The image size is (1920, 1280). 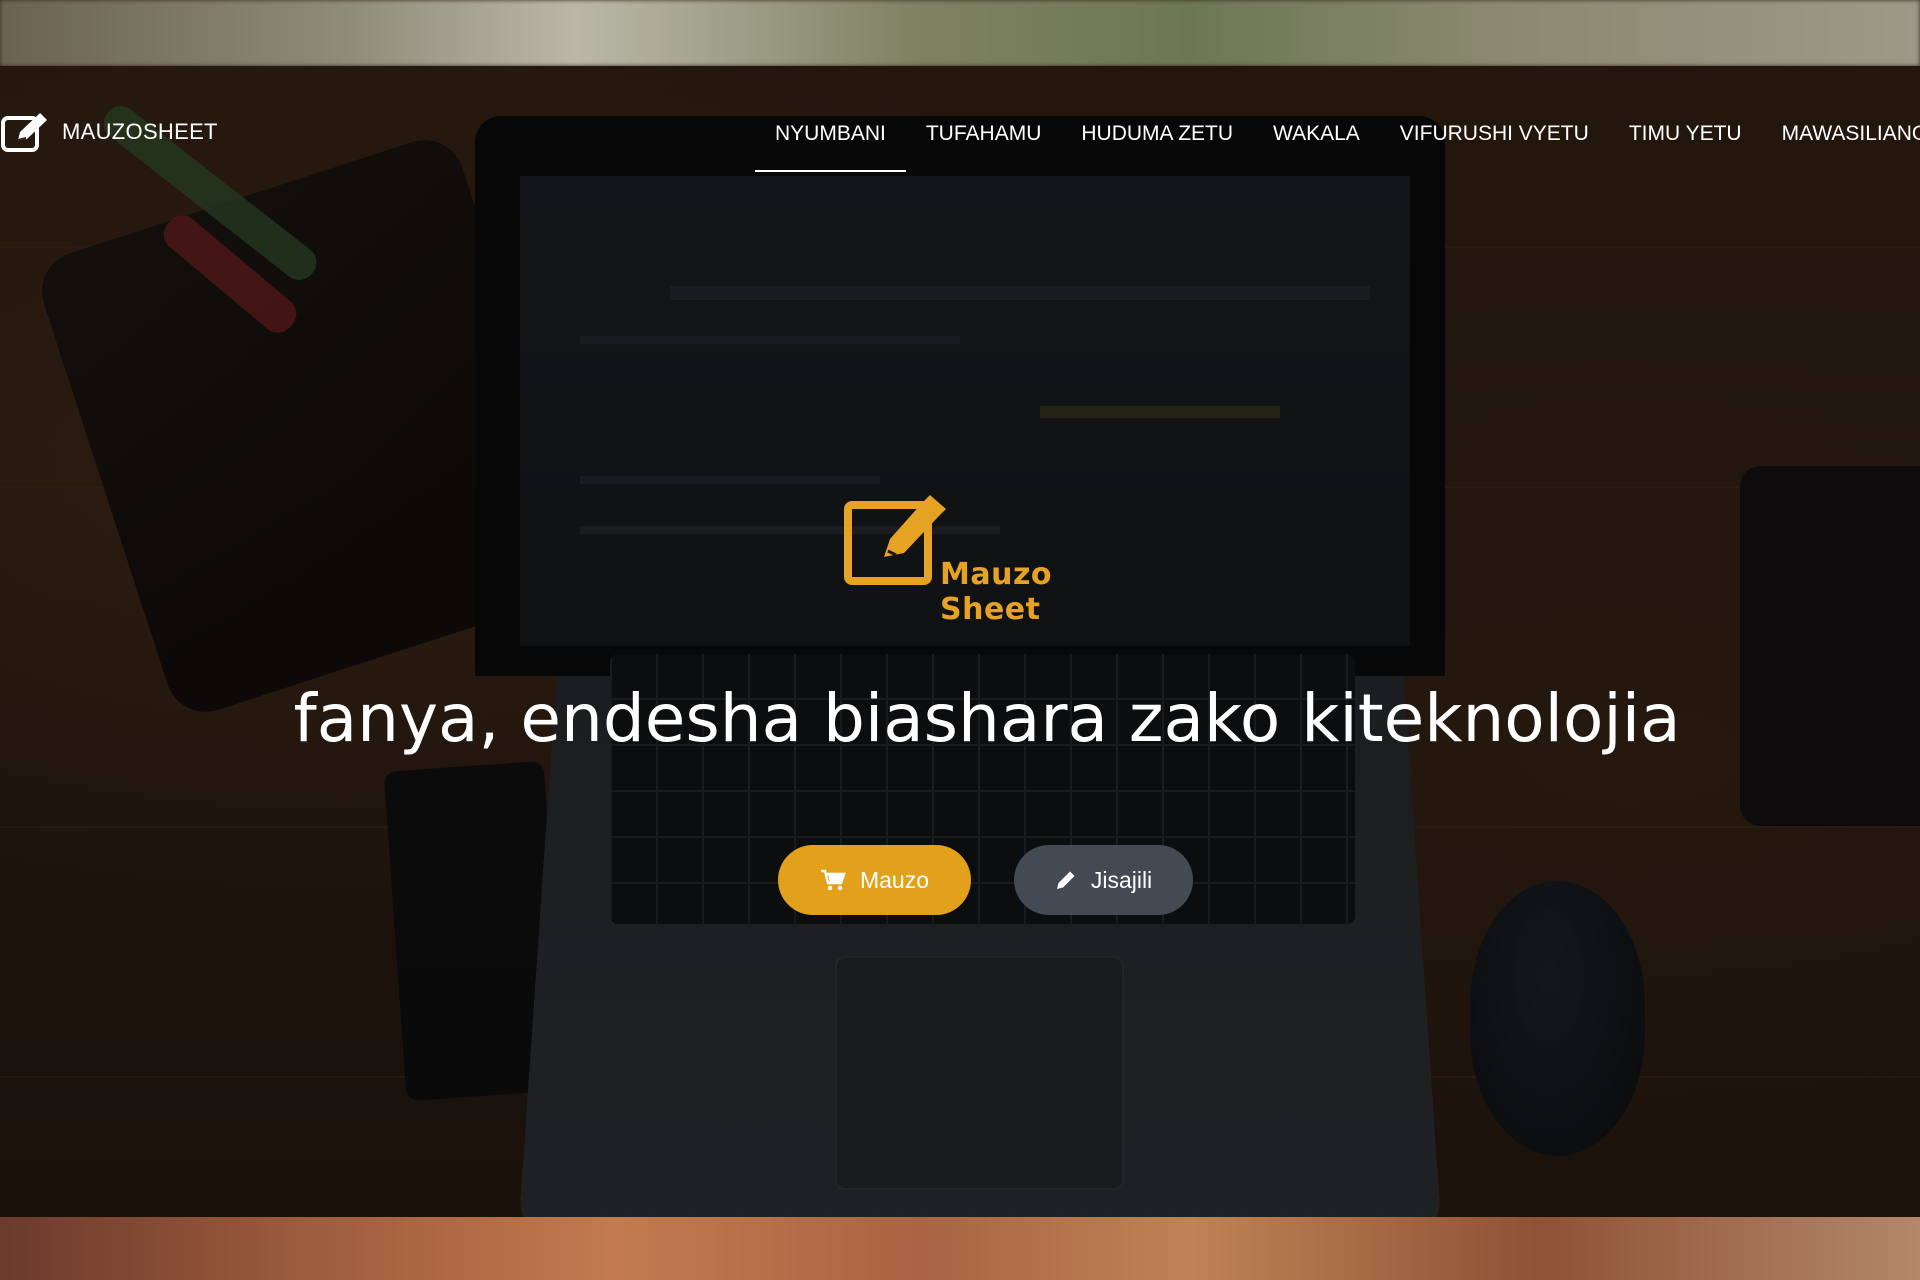 I want to click on nav-item-tufahamu: TUFAHAMU, so click(x=984, y=134).